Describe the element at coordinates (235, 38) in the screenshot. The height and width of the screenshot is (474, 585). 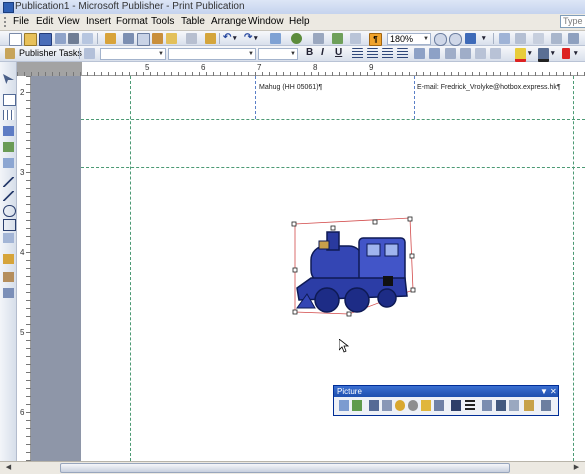
I see `undo-dropdown-icon: ▾` at that location.